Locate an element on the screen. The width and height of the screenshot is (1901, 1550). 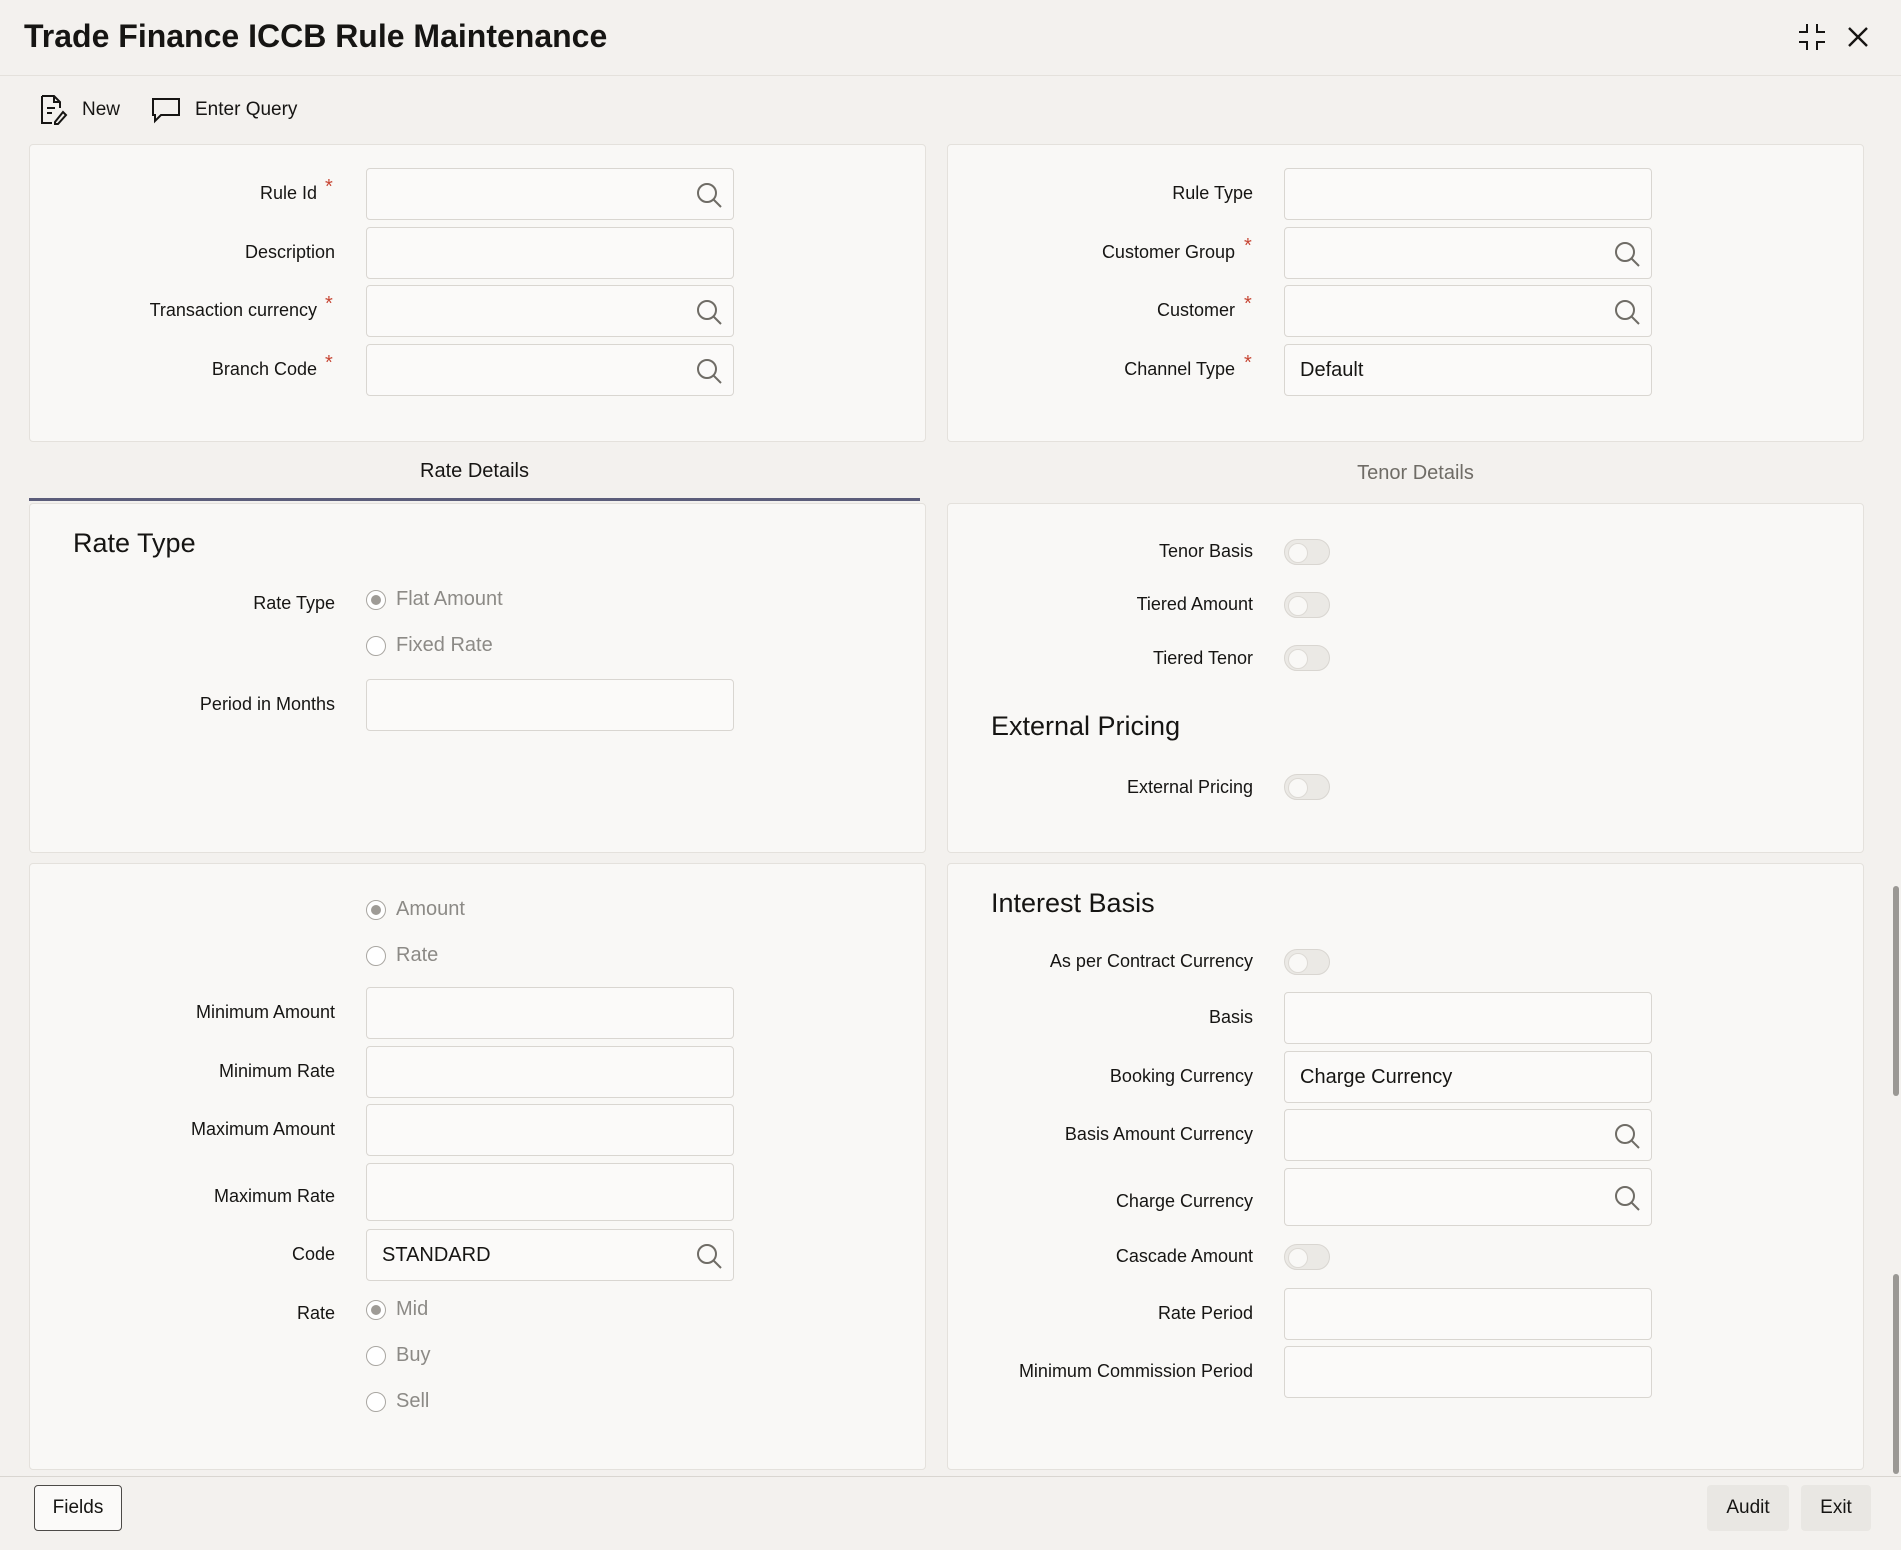
transaction-currency-input is located at coordinates (550, 311).